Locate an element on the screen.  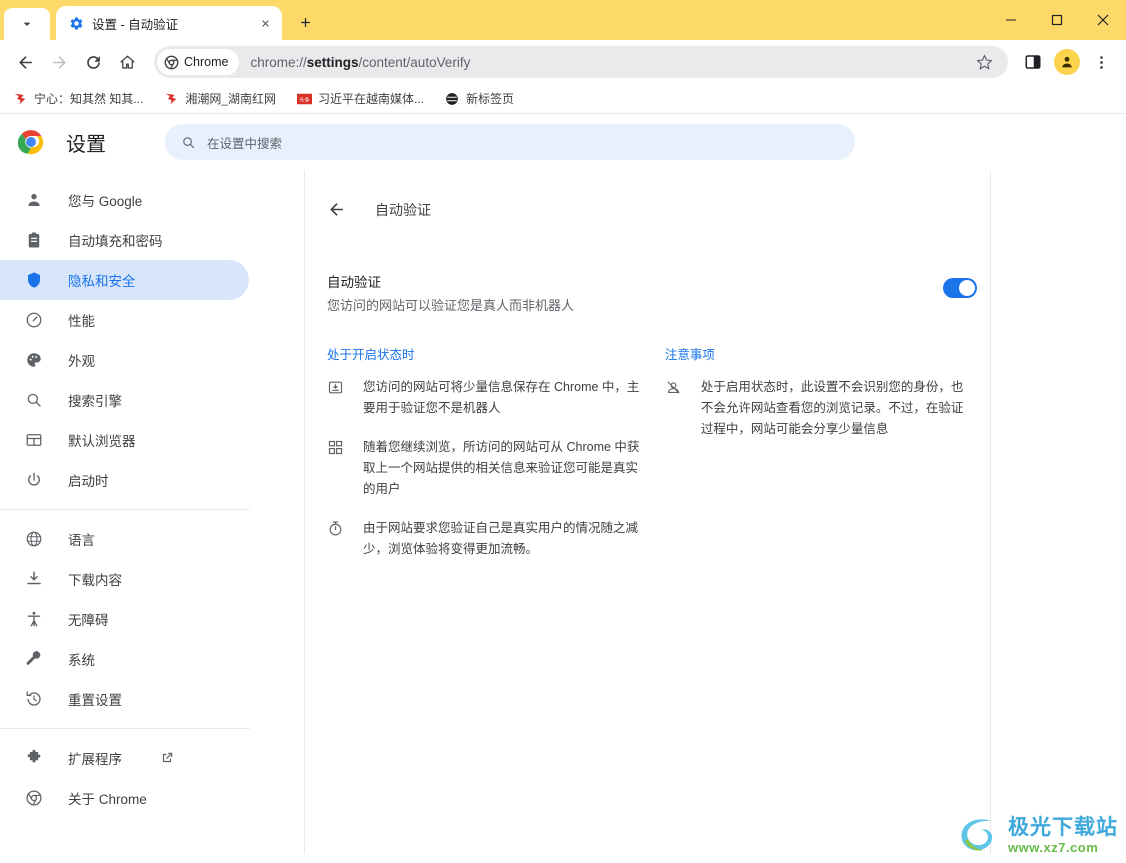
watermark: 极光下载站 www.xz7.com is located at coordinates (1037, 835).